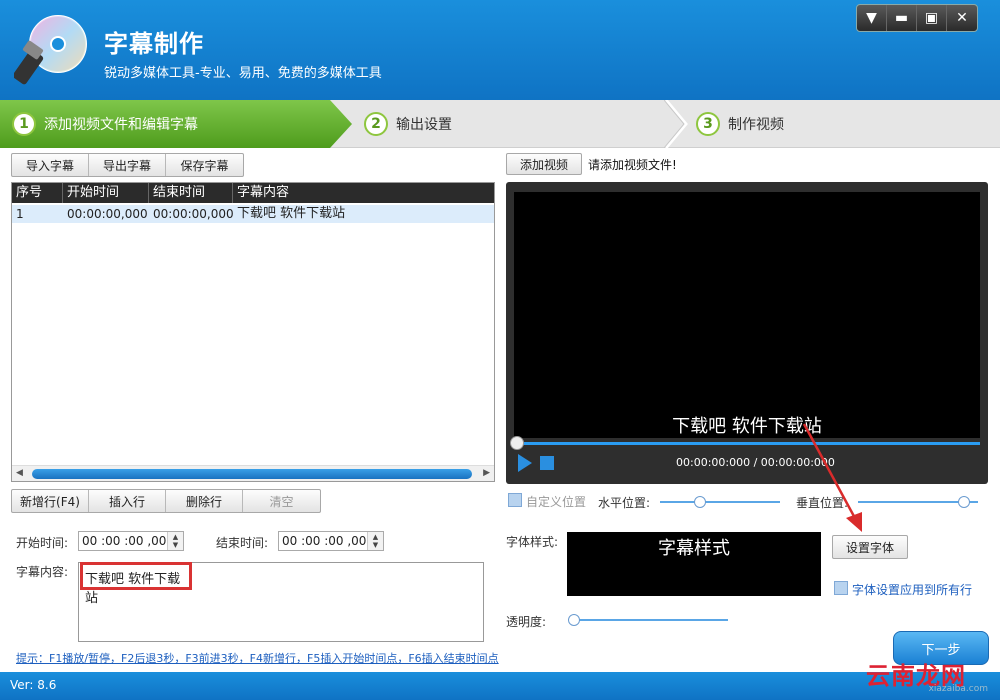 This screenshot has width=1000, height=700. I want to click on vertical-slider-knob, so click(964, 502).